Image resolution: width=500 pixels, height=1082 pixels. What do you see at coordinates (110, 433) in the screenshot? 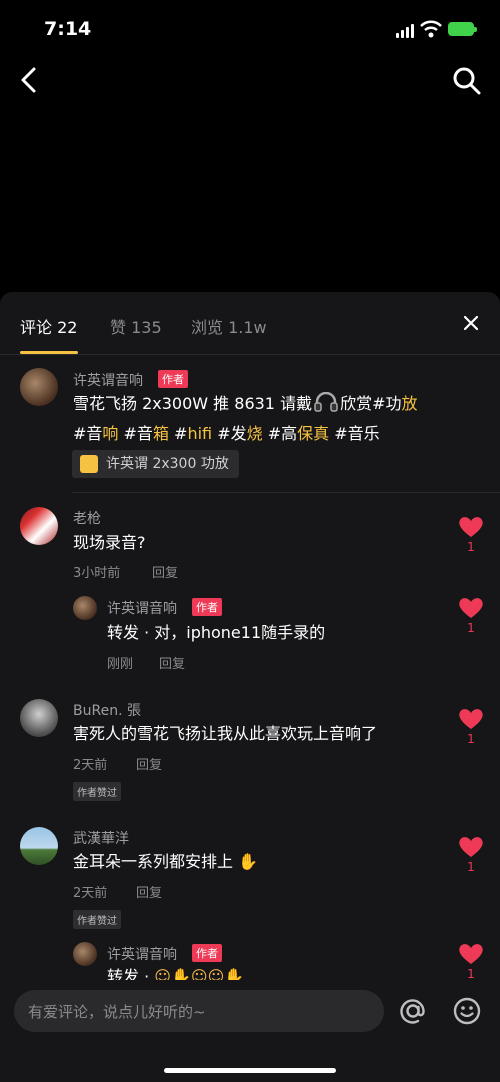
I see `hashtag-part: 响` at bounding box center [110, 433].